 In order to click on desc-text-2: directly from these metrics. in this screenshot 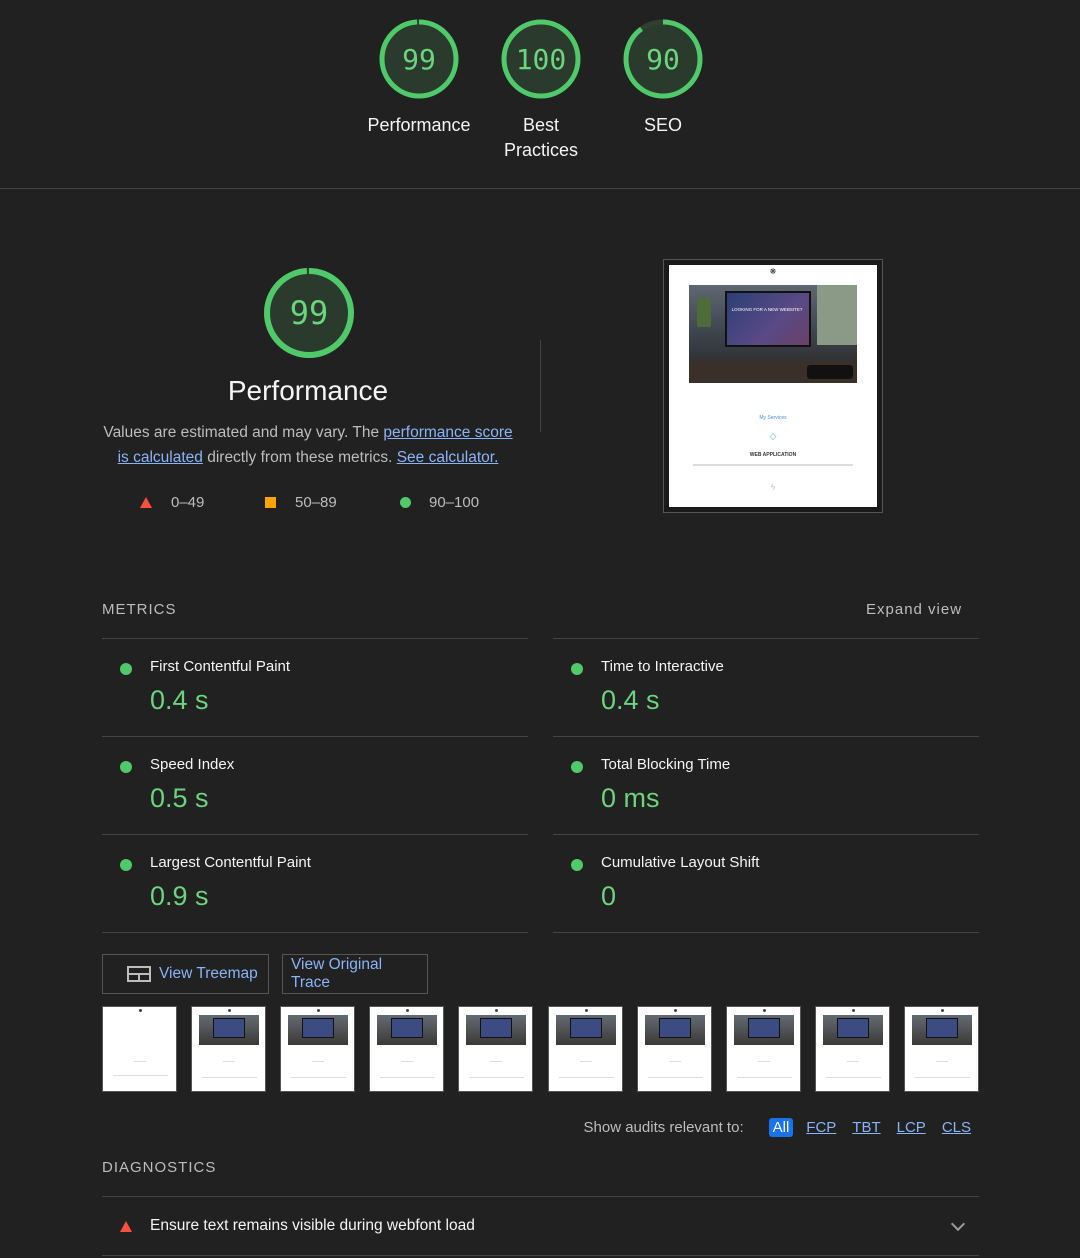, I will do `click(299, 457)`.